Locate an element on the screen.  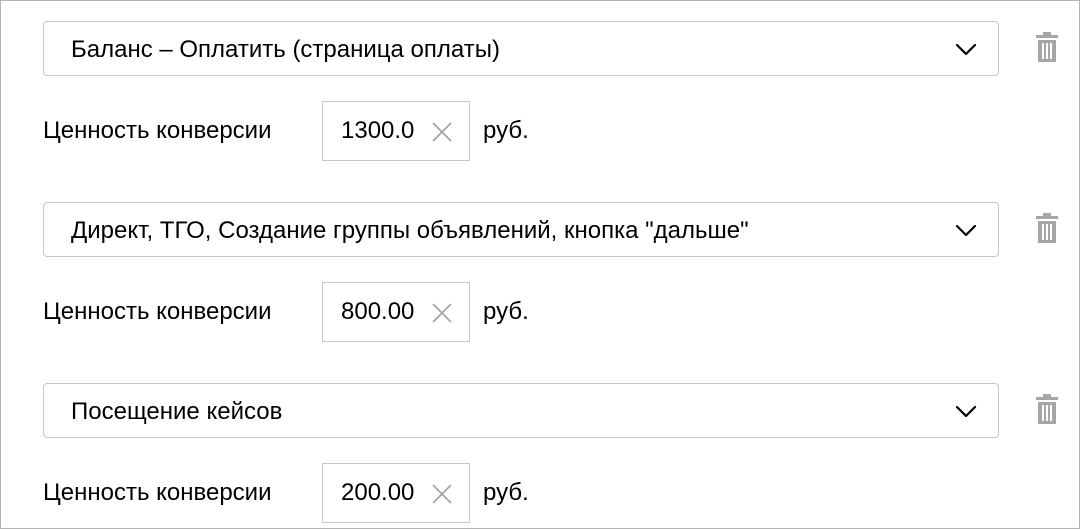
conversion-value-input: 200.00 is located at coordinates (396, 493).